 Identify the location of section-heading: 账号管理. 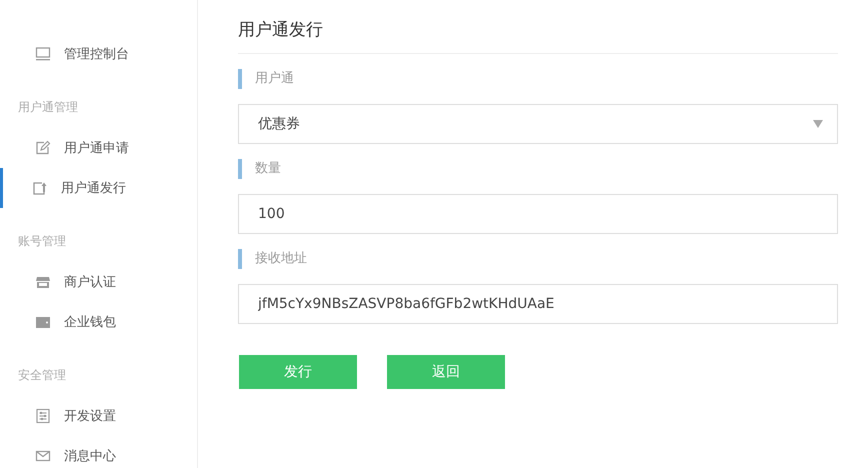
(41, 241).